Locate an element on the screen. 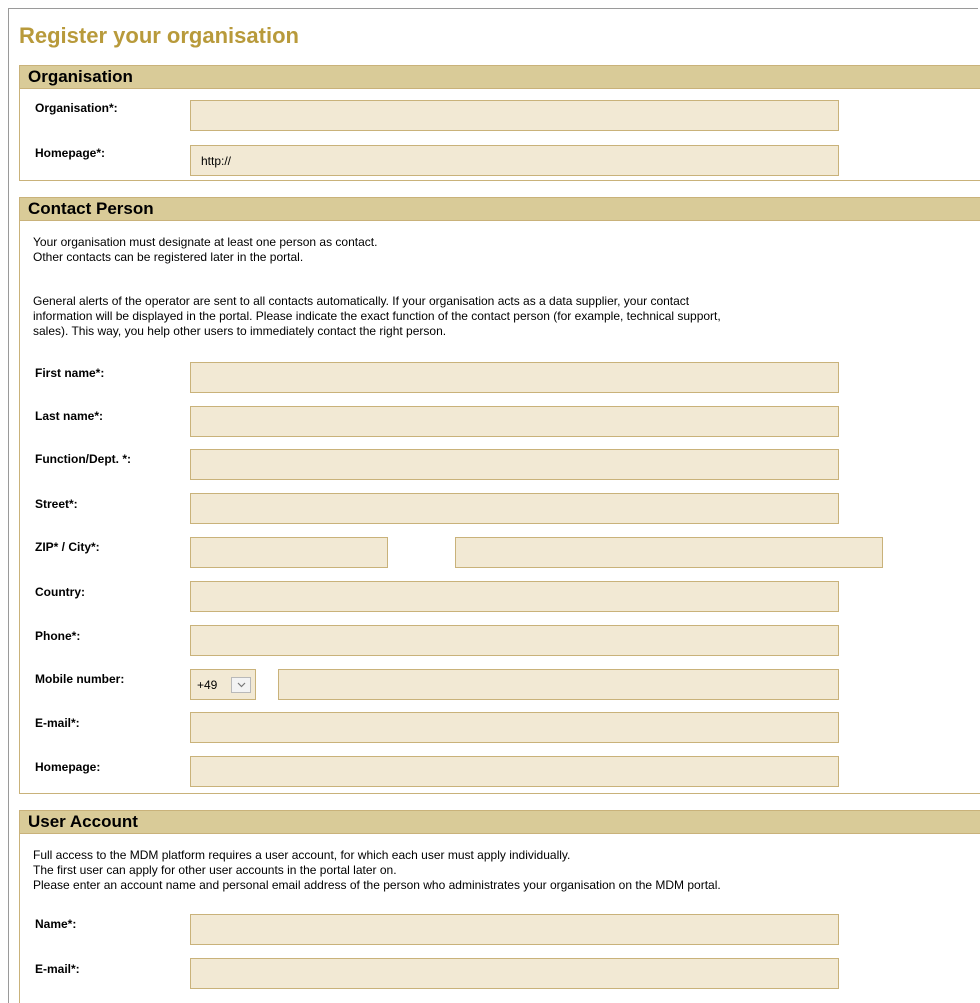  phone-input is located at coordinates (514, 640).